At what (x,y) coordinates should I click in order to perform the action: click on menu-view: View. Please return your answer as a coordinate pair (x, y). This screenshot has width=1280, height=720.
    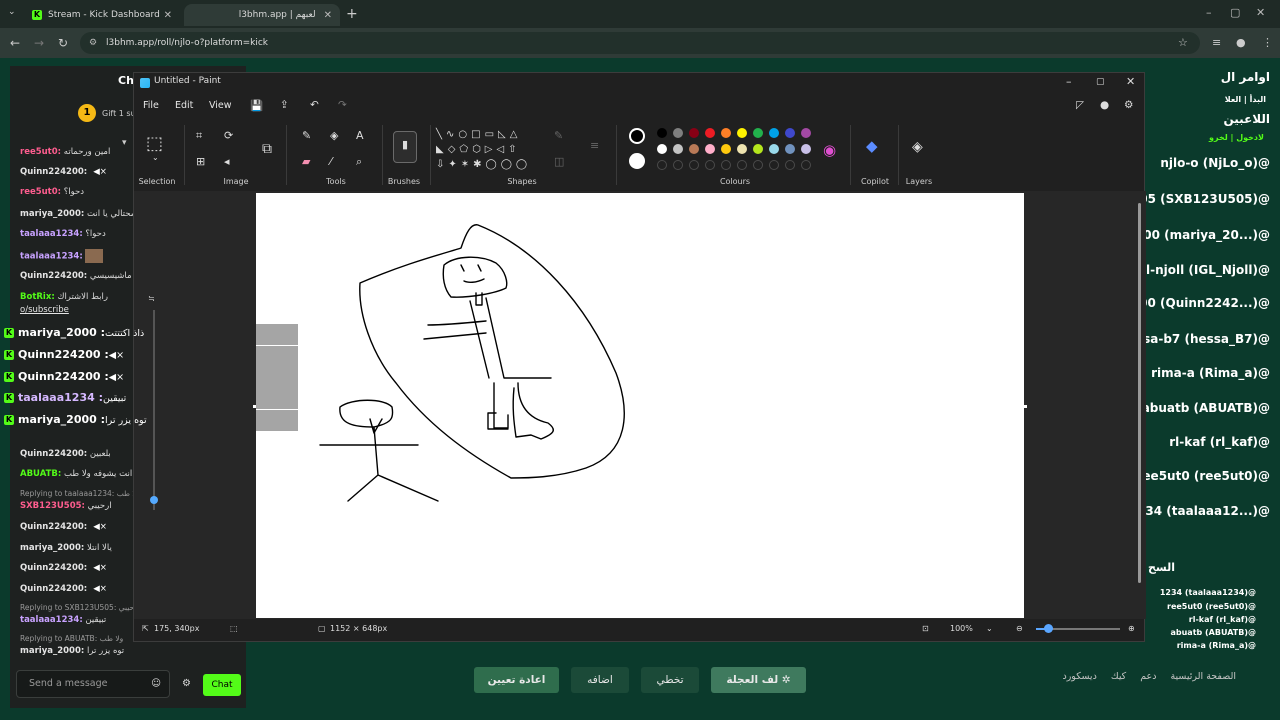
    Looking at the image, I should click on (220, 105).